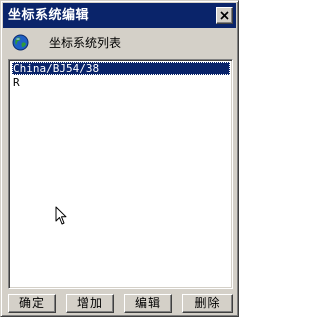 The image size is (320, 317). What do you see at coordinates (148, 303) in the screenshot?
I see `edit-button: 编辑` at bounding box center [148, 303].